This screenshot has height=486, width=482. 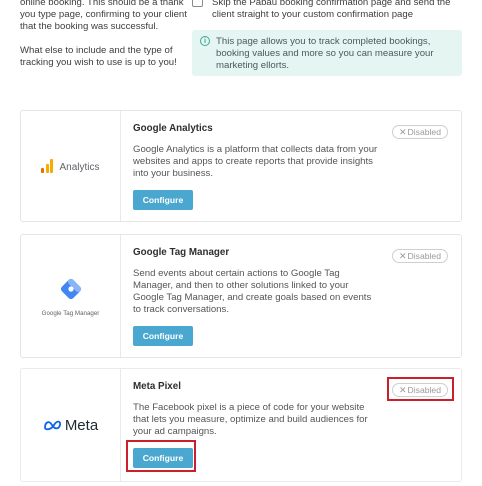 I want to click on configure-button-google-analytics: Configure, so click(x=163, y=200).